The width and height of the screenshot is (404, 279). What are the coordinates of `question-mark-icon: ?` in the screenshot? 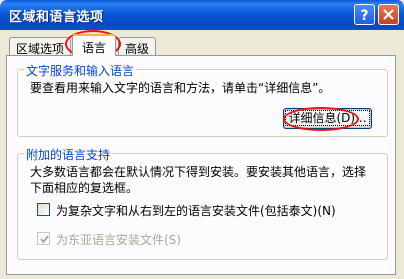 It's located at (364, 16).